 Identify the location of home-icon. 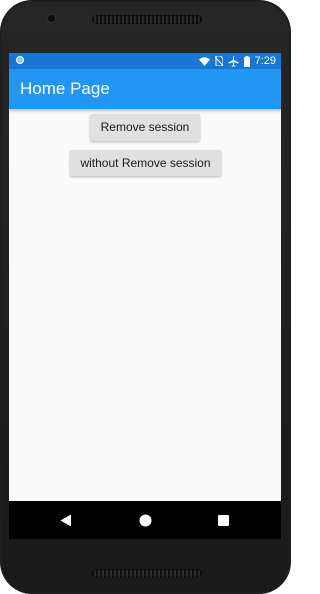
(145, 520).